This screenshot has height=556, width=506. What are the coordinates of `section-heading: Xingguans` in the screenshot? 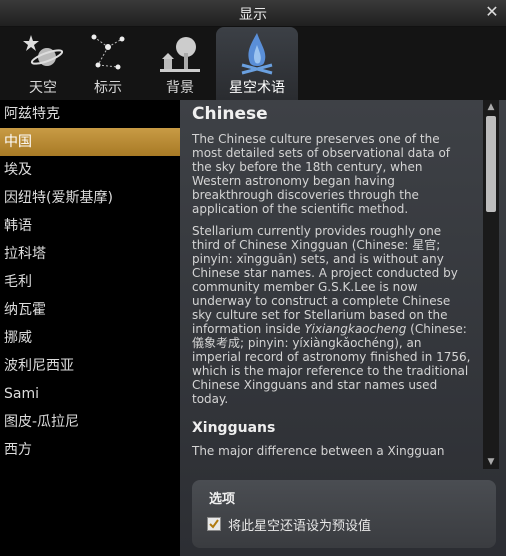 It's located at (234, 428).